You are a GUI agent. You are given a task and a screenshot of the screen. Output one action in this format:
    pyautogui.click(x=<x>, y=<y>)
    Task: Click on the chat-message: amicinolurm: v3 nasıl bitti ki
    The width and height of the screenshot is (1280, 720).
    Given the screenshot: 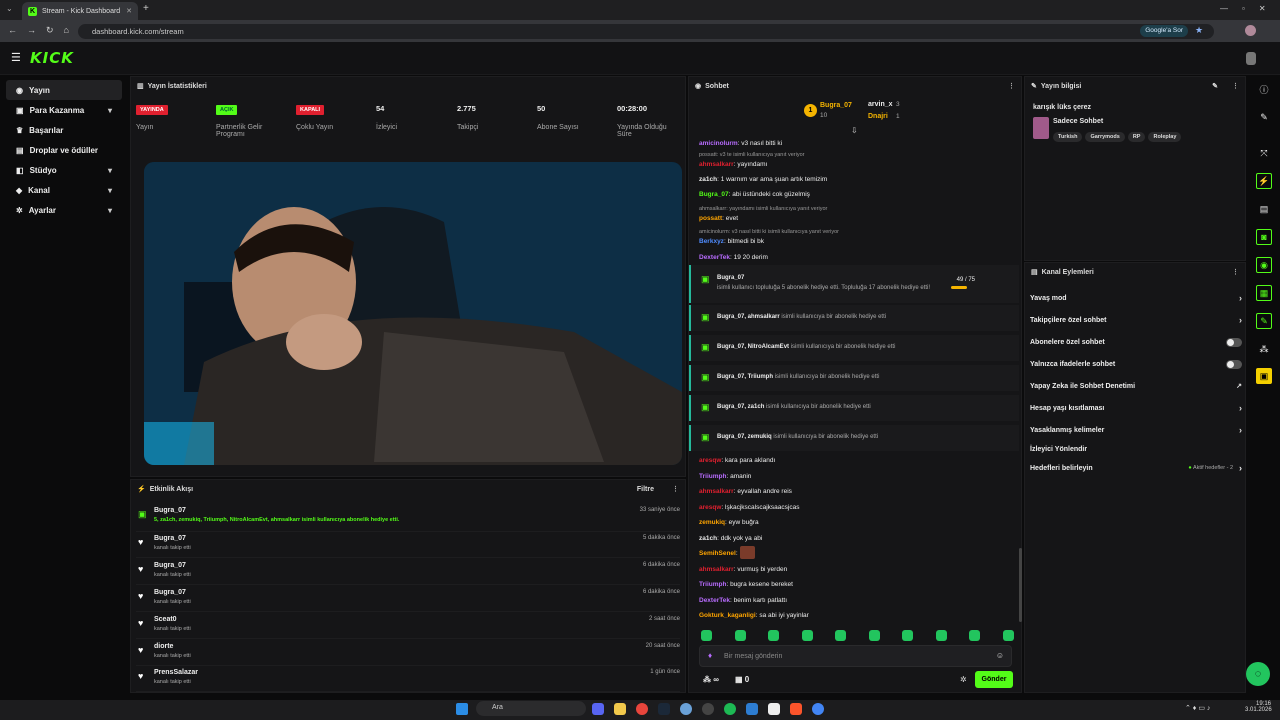 What is the action you would take?
    pyautogui.click(x=740, y=143)
    